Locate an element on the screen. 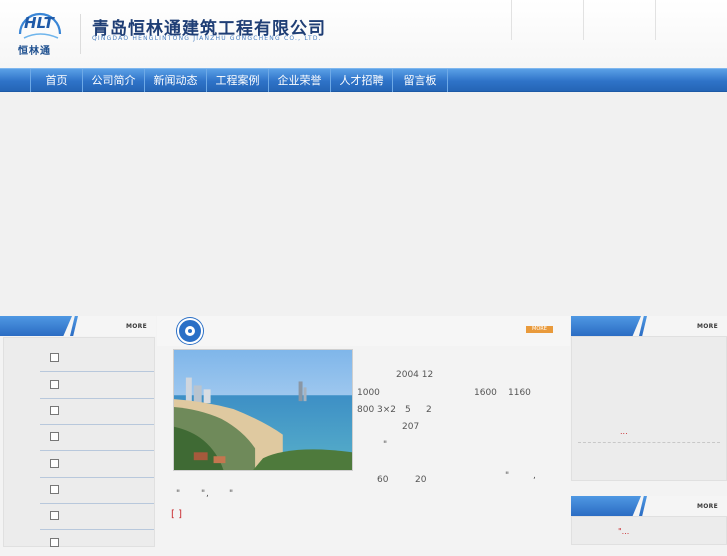  divider is located at coordinates (649, 442).